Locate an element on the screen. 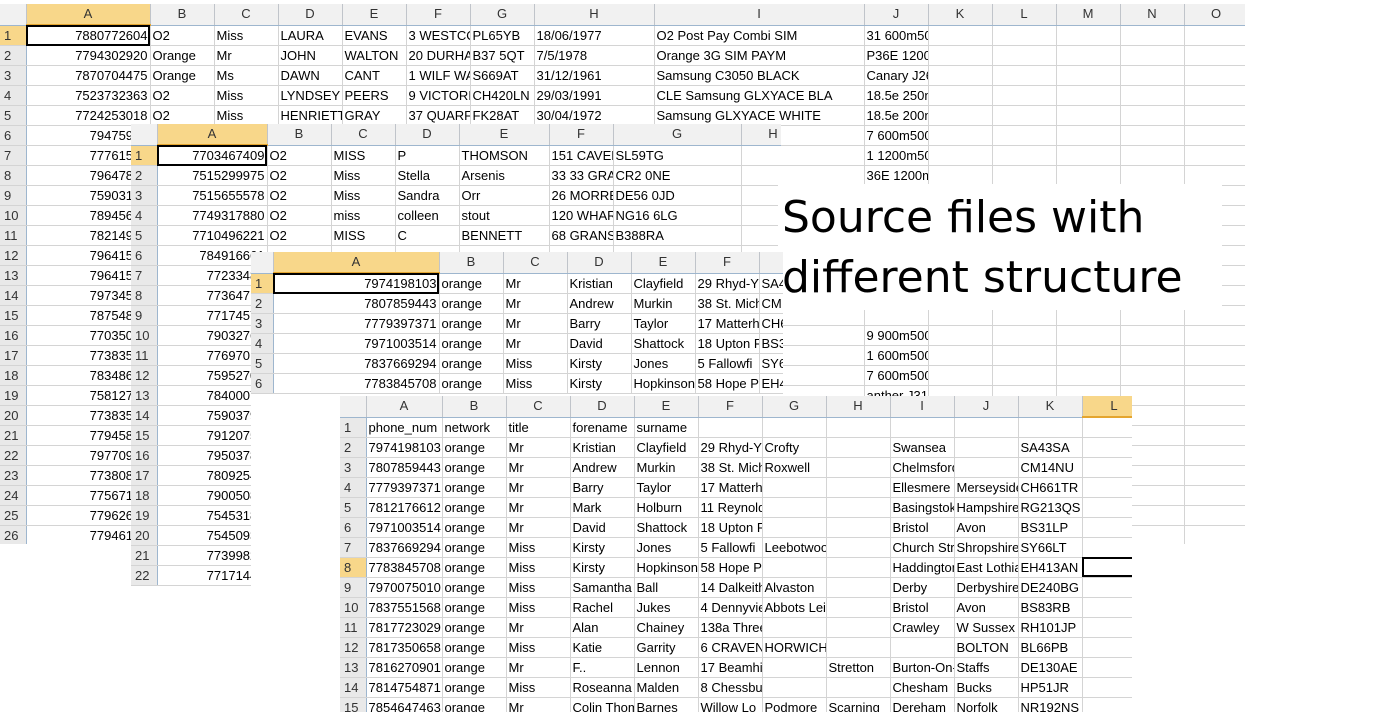  cell-f4: 120 WHARF R is located at coordinates (581, 215).